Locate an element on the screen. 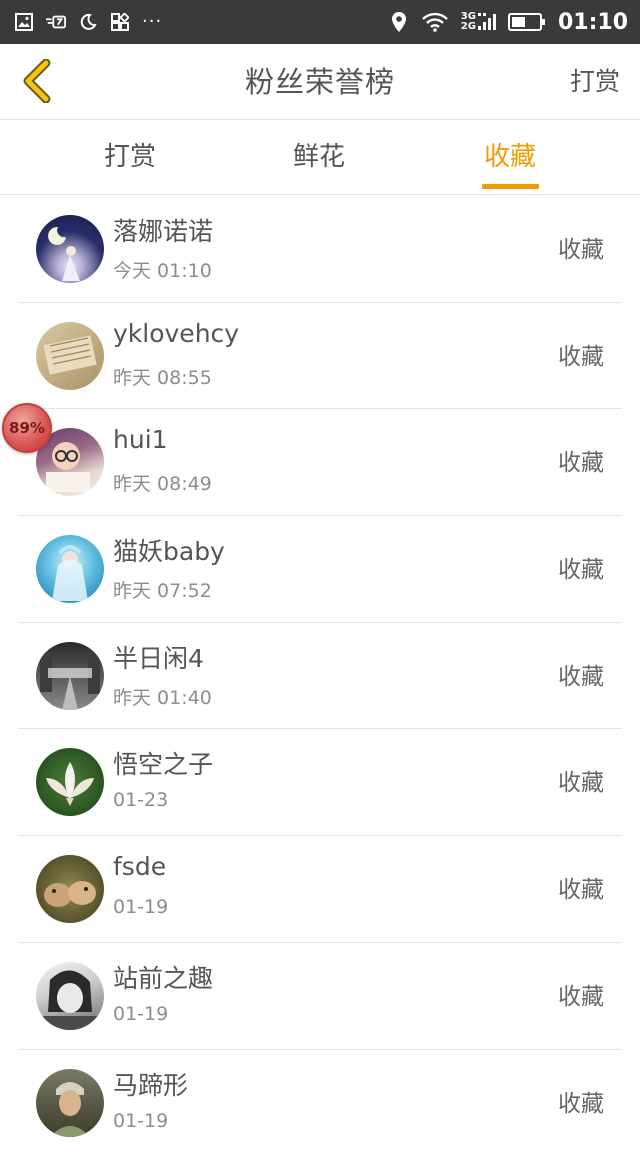 The image size is (640, 1156). fan-name: 落娜诺诺 is located at coordinates (163, 230).